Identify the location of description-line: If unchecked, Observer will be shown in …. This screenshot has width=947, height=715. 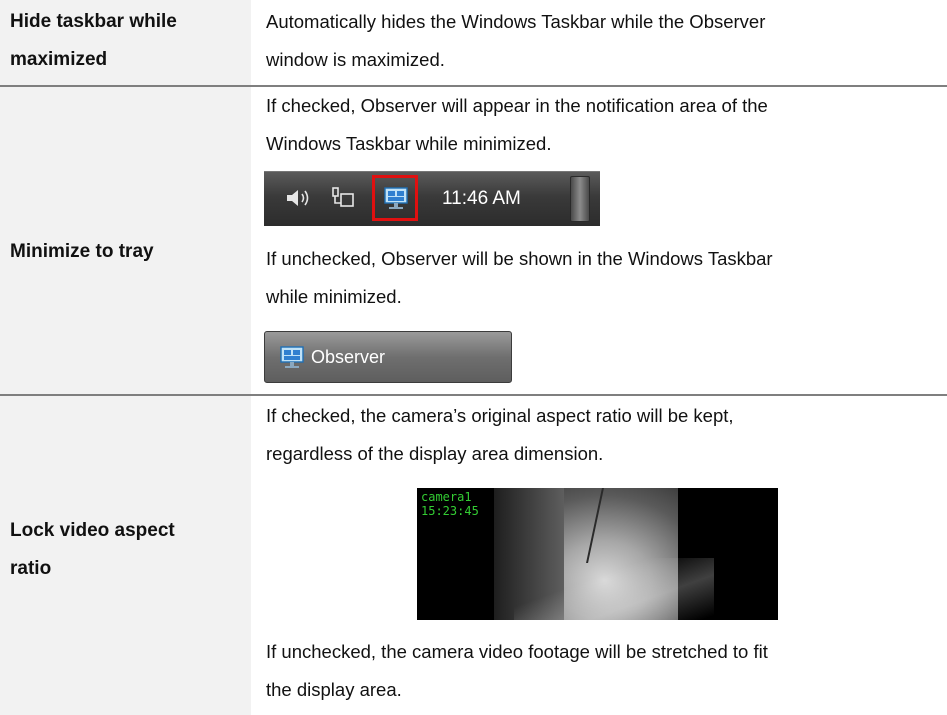
(519, 258).